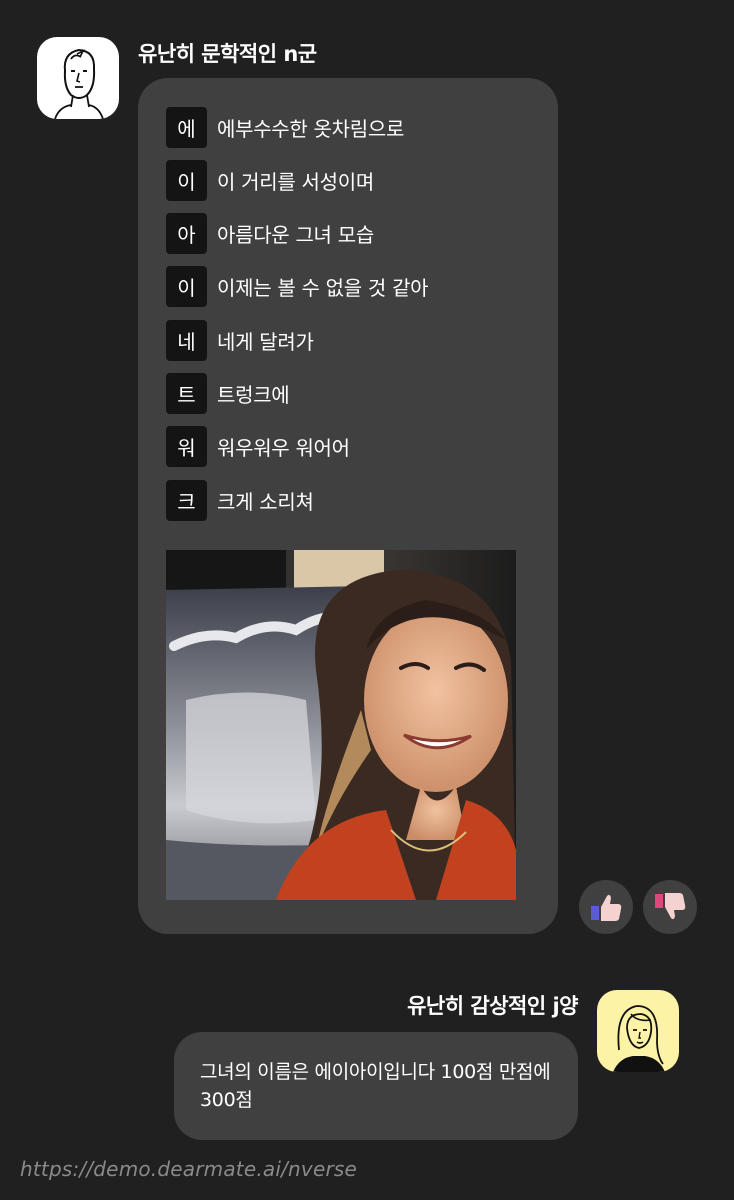 Image resolution: width=734 pixels, height=1200 pixels. Describe the element at coordinates (265, 501) in the screenshot. I see `acrostic-line: 크게 소리쳐` at that location.